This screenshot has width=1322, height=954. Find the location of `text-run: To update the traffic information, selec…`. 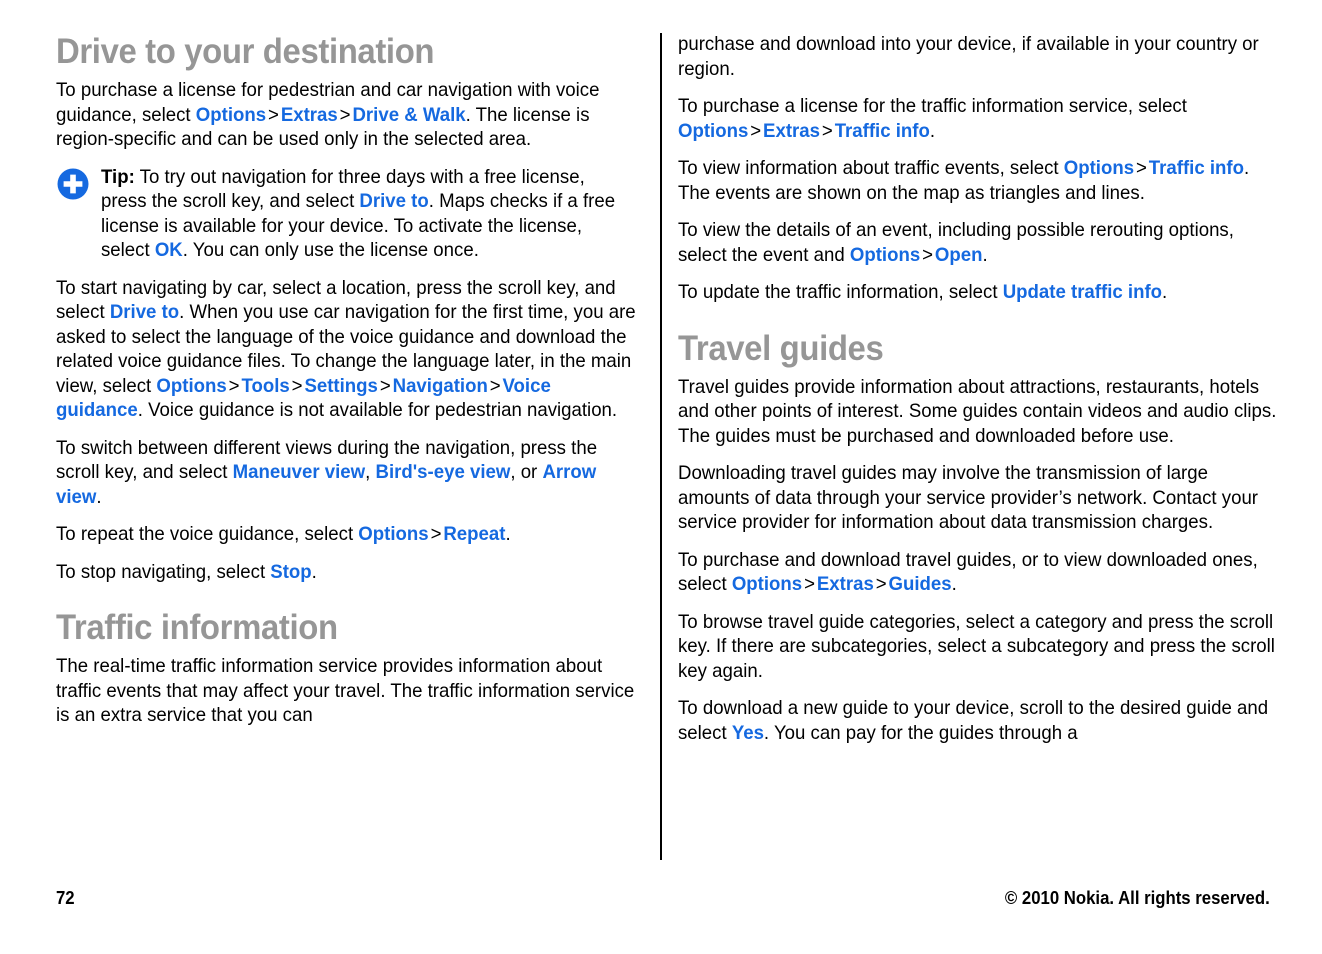

text-run: To update the traffic information, selec… is located at coordinates (840, 292).